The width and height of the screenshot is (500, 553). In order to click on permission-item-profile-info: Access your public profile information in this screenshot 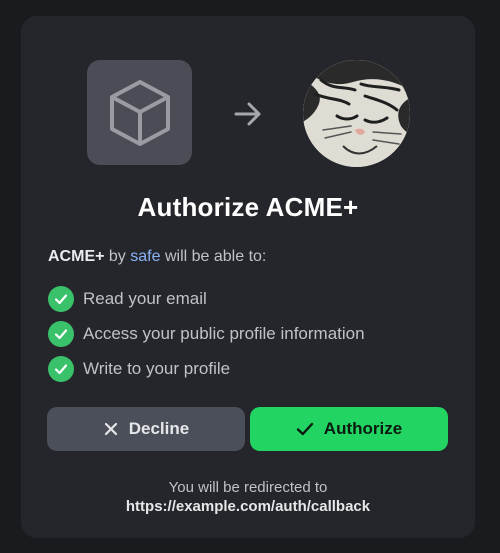, I will do `click(206, 334)`.